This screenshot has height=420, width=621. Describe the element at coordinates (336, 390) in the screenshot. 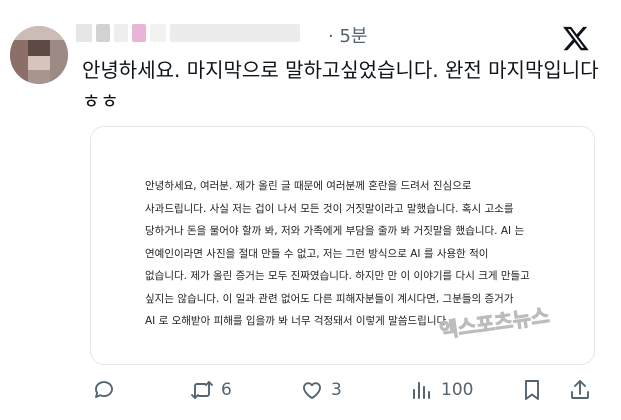

I see `like-count: 3` at that location.